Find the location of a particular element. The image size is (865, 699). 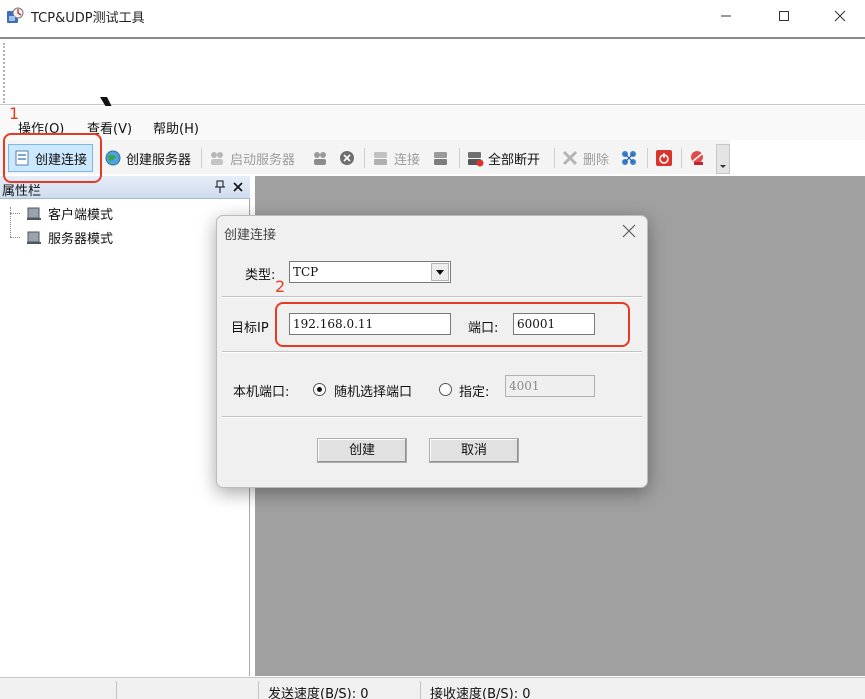

close-icon is located at coordinates (840, 16).